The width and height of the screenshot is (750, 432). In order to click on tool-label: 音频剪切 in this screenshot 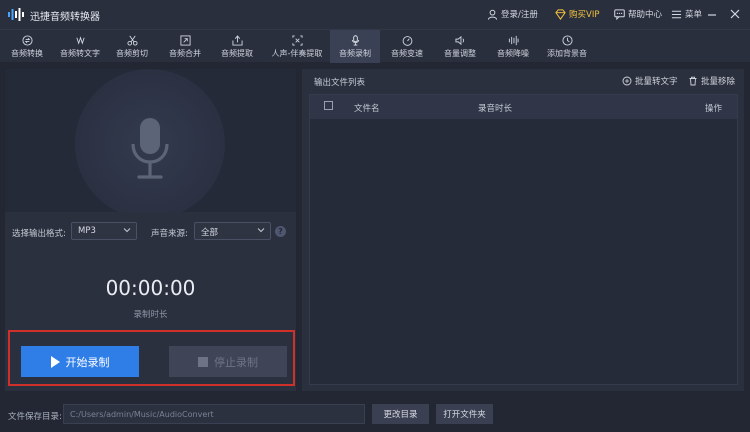, I will do `click(132, 53)`.